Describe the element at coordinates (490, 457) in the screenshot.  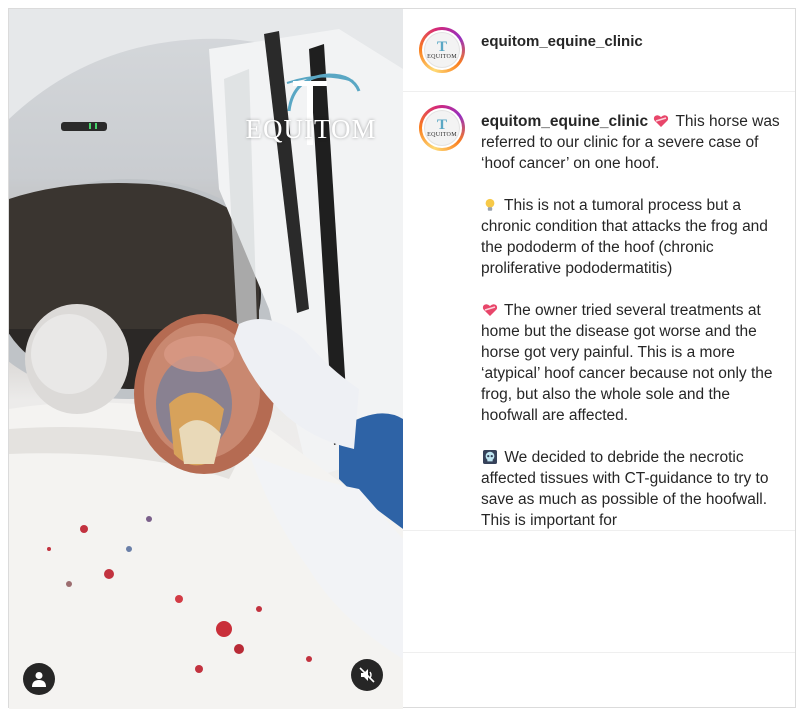
I see `skull-icon` at that location.